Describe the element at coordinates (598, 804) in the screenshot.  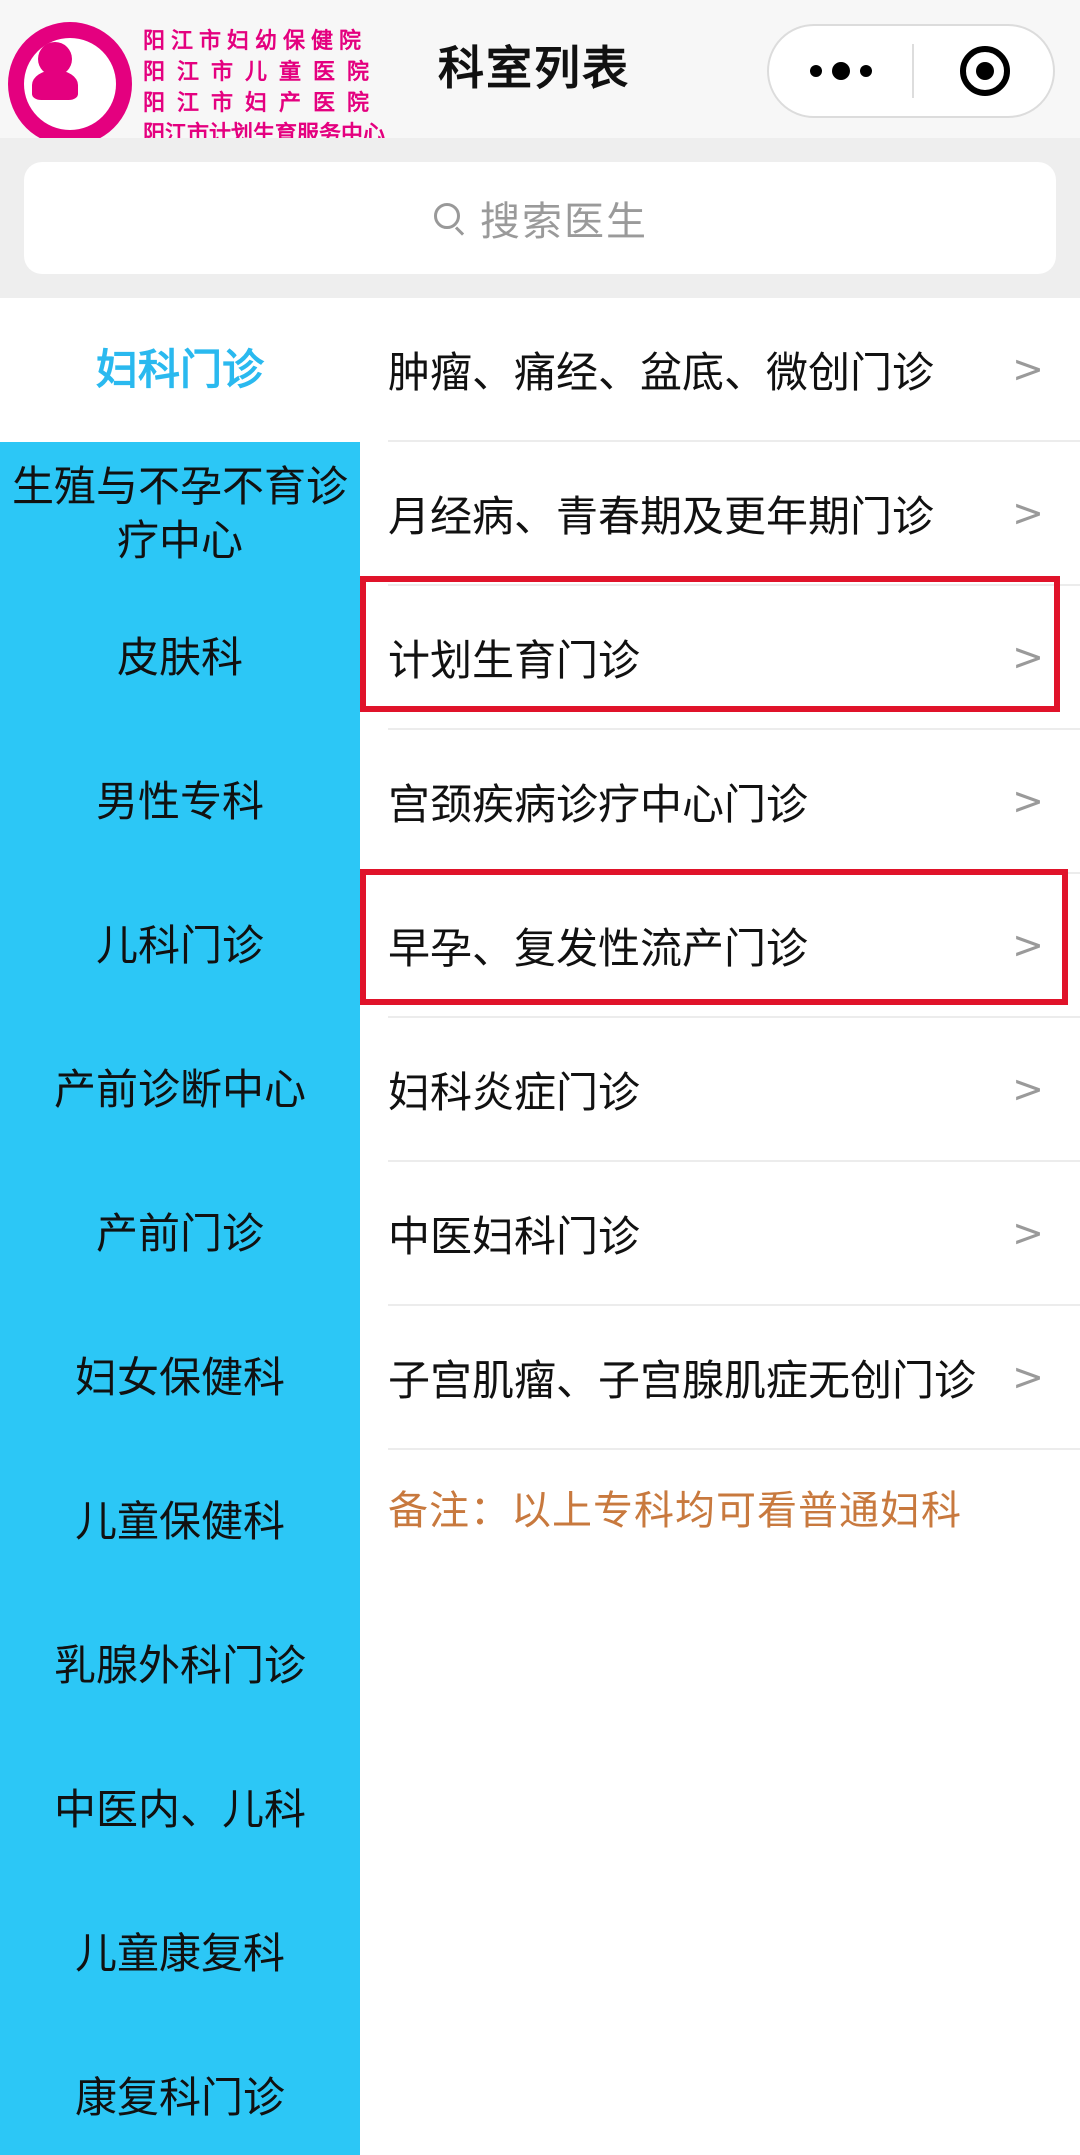
I see `list-item-label: 宫颈疾病诊疗中心门诊` at that location.